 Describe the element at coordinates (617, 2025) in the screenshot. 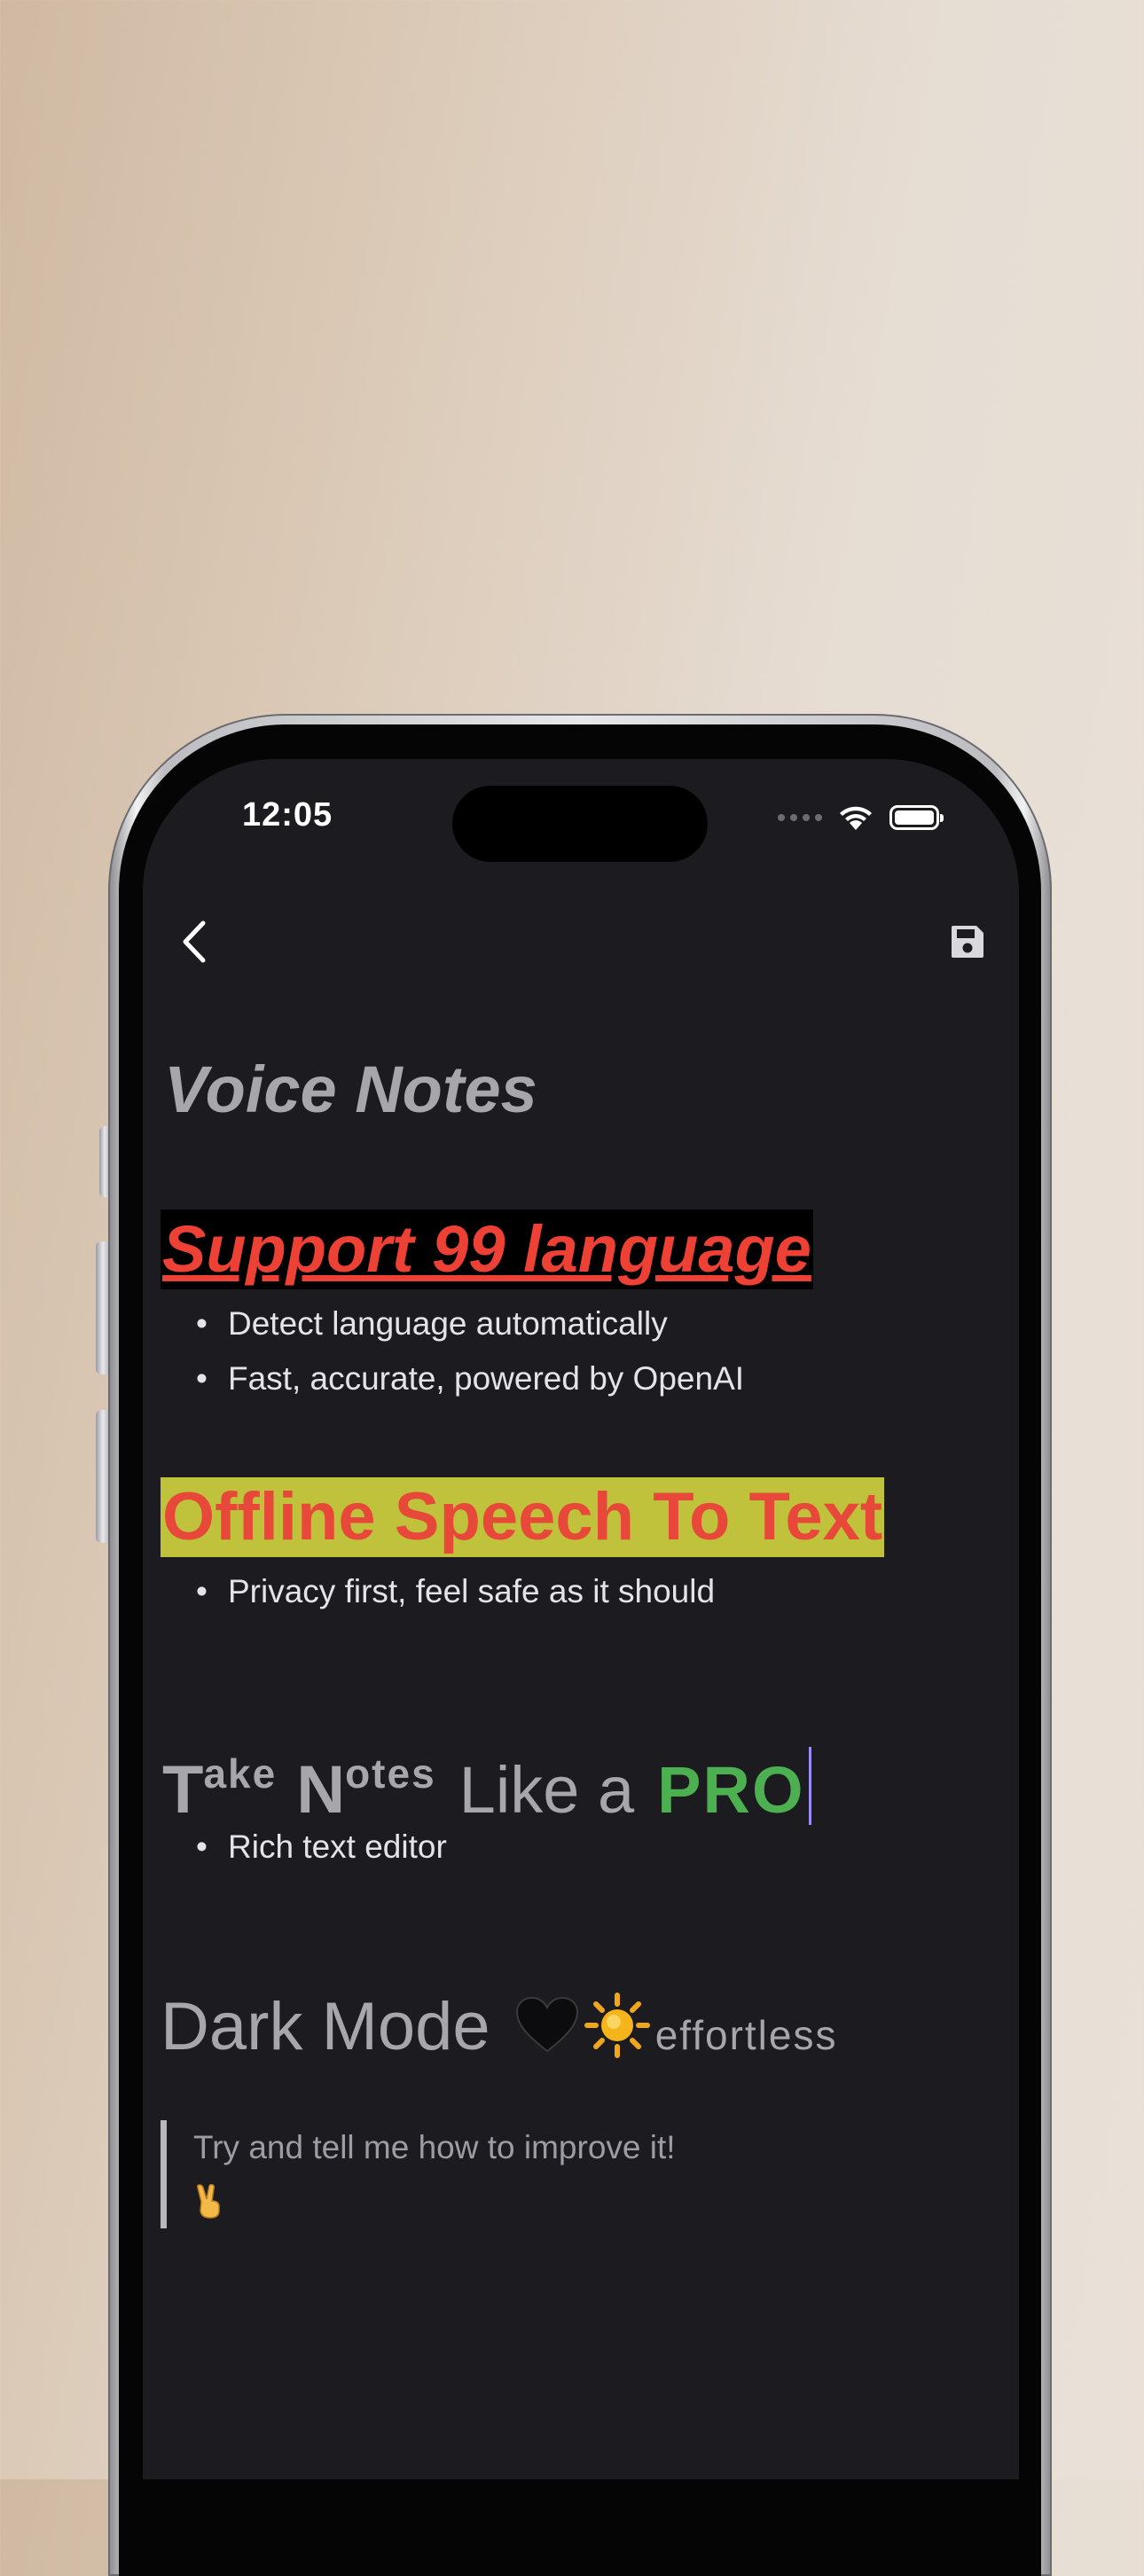

I see `sun-icon` at that location.